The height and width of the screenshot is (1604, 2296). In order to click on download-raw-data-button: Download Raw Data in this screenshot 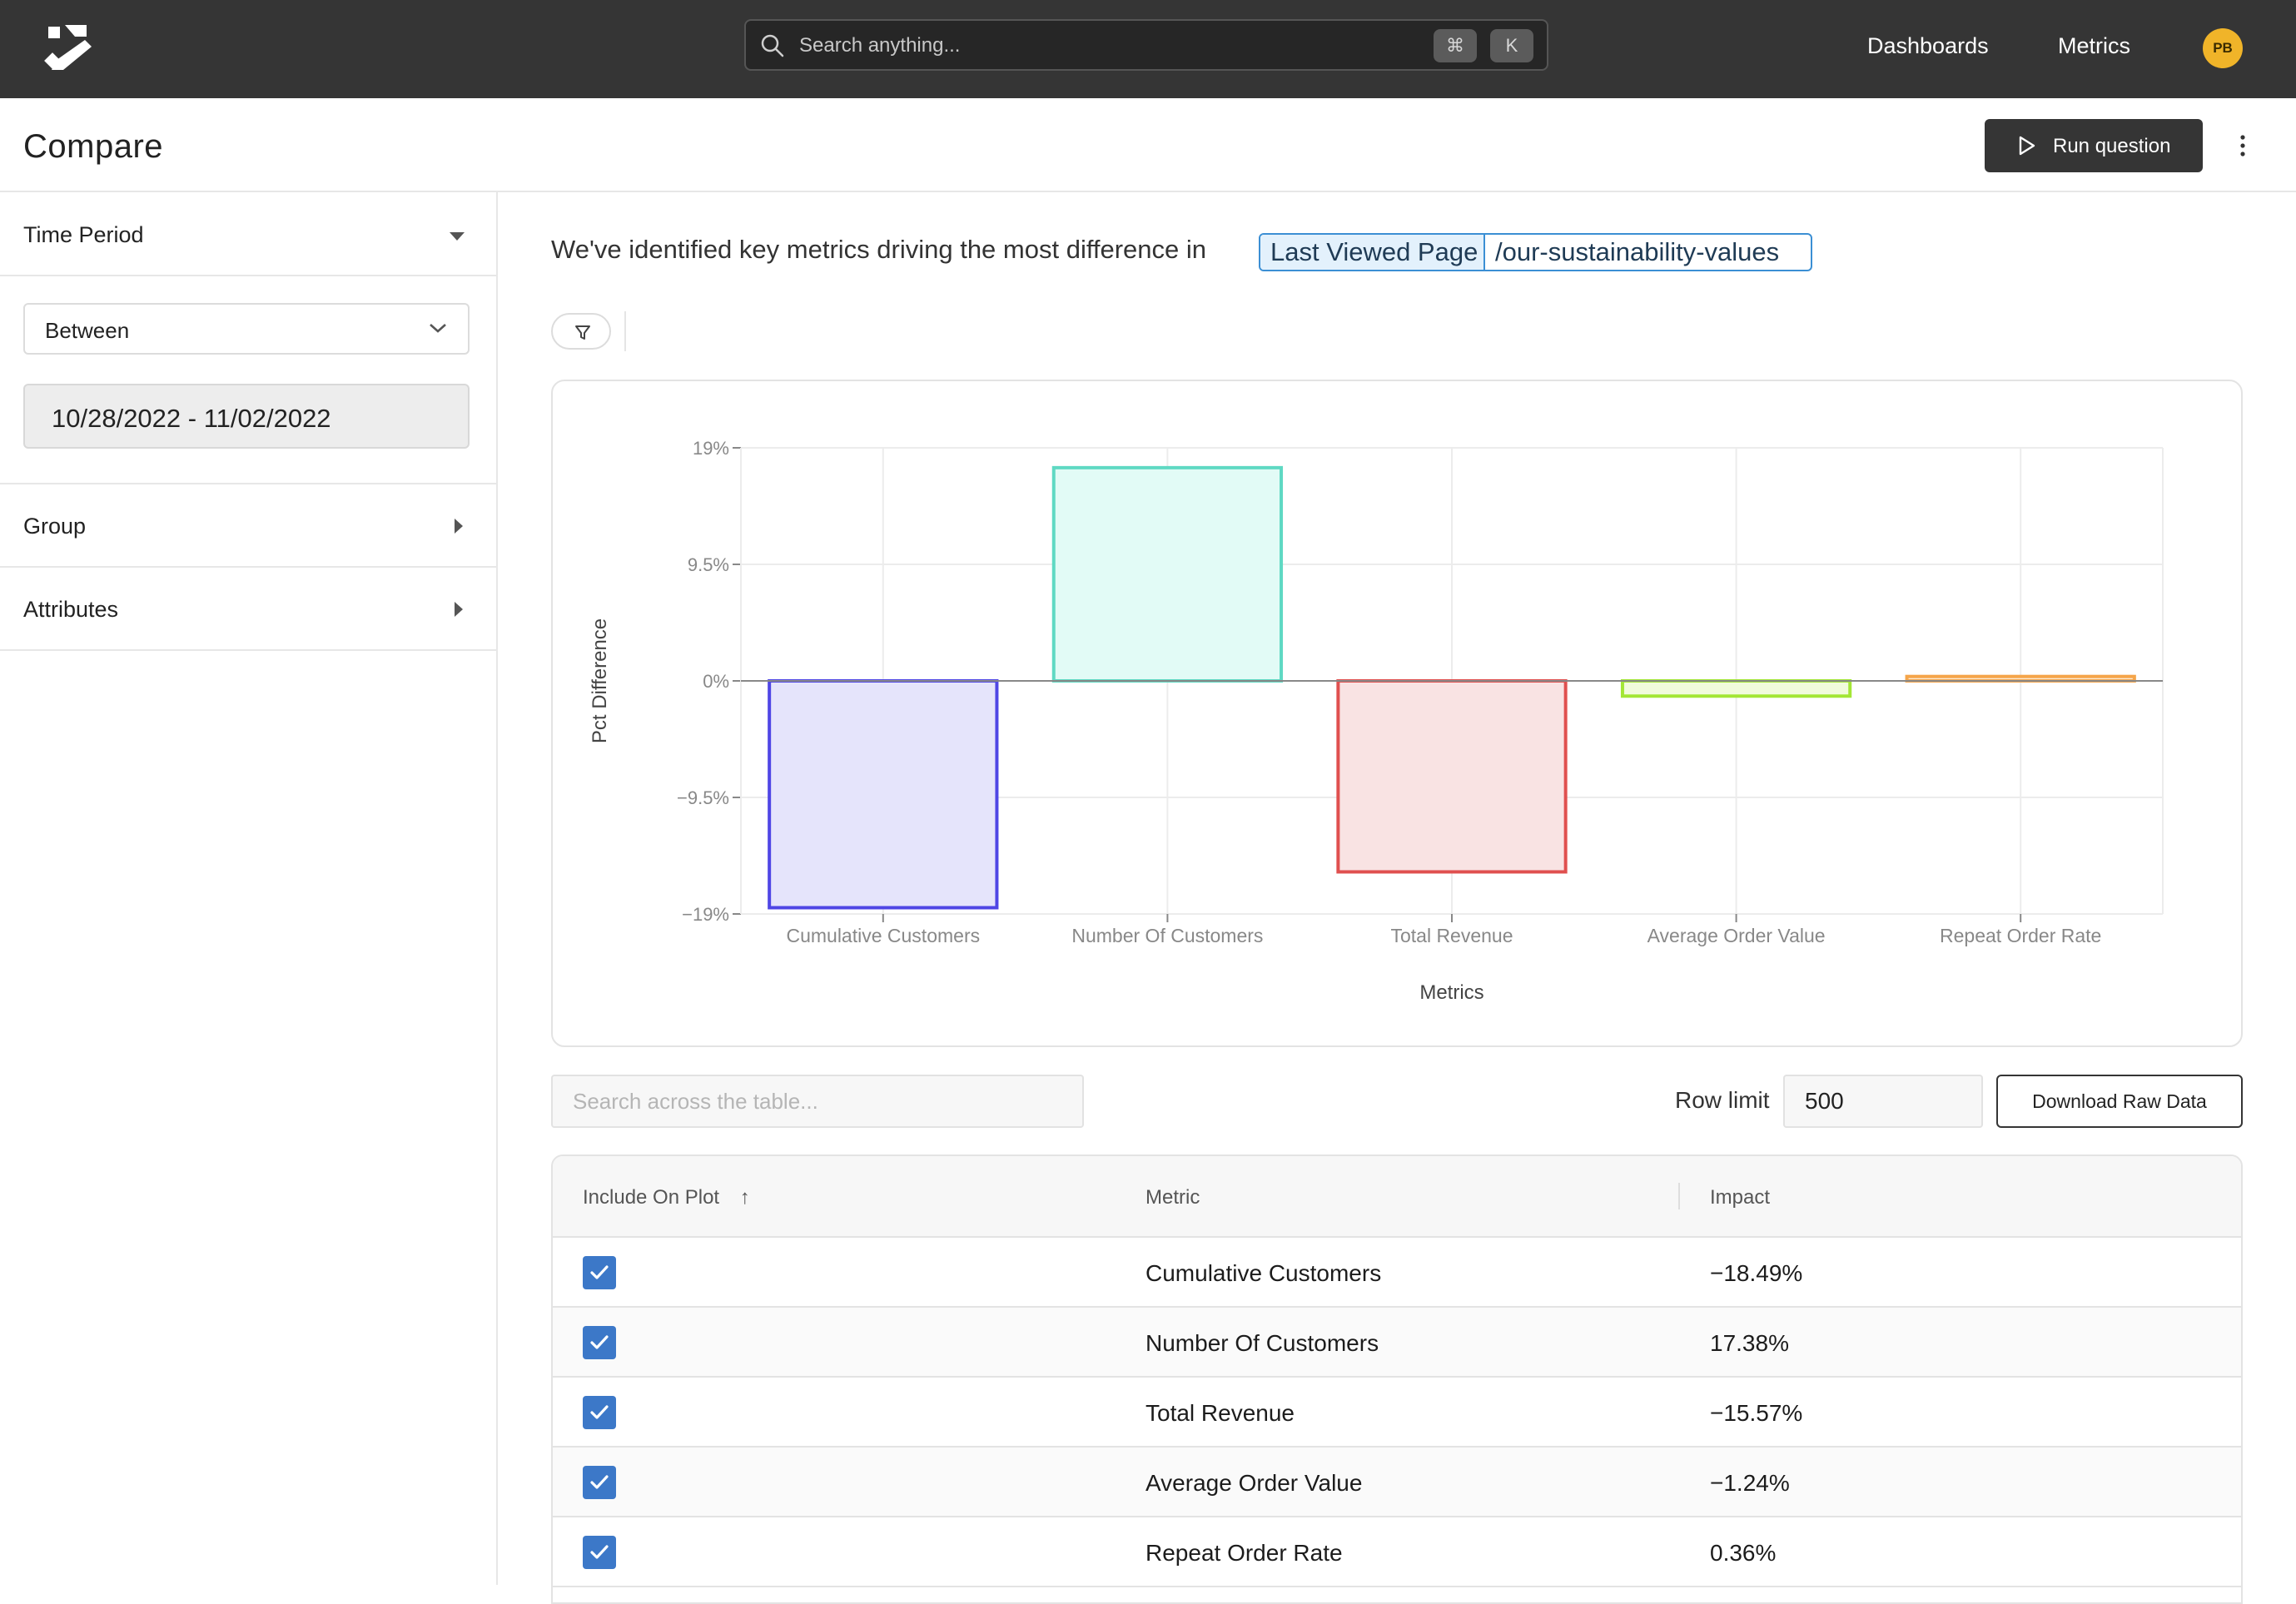, I will do `click(2119, 1101)`.